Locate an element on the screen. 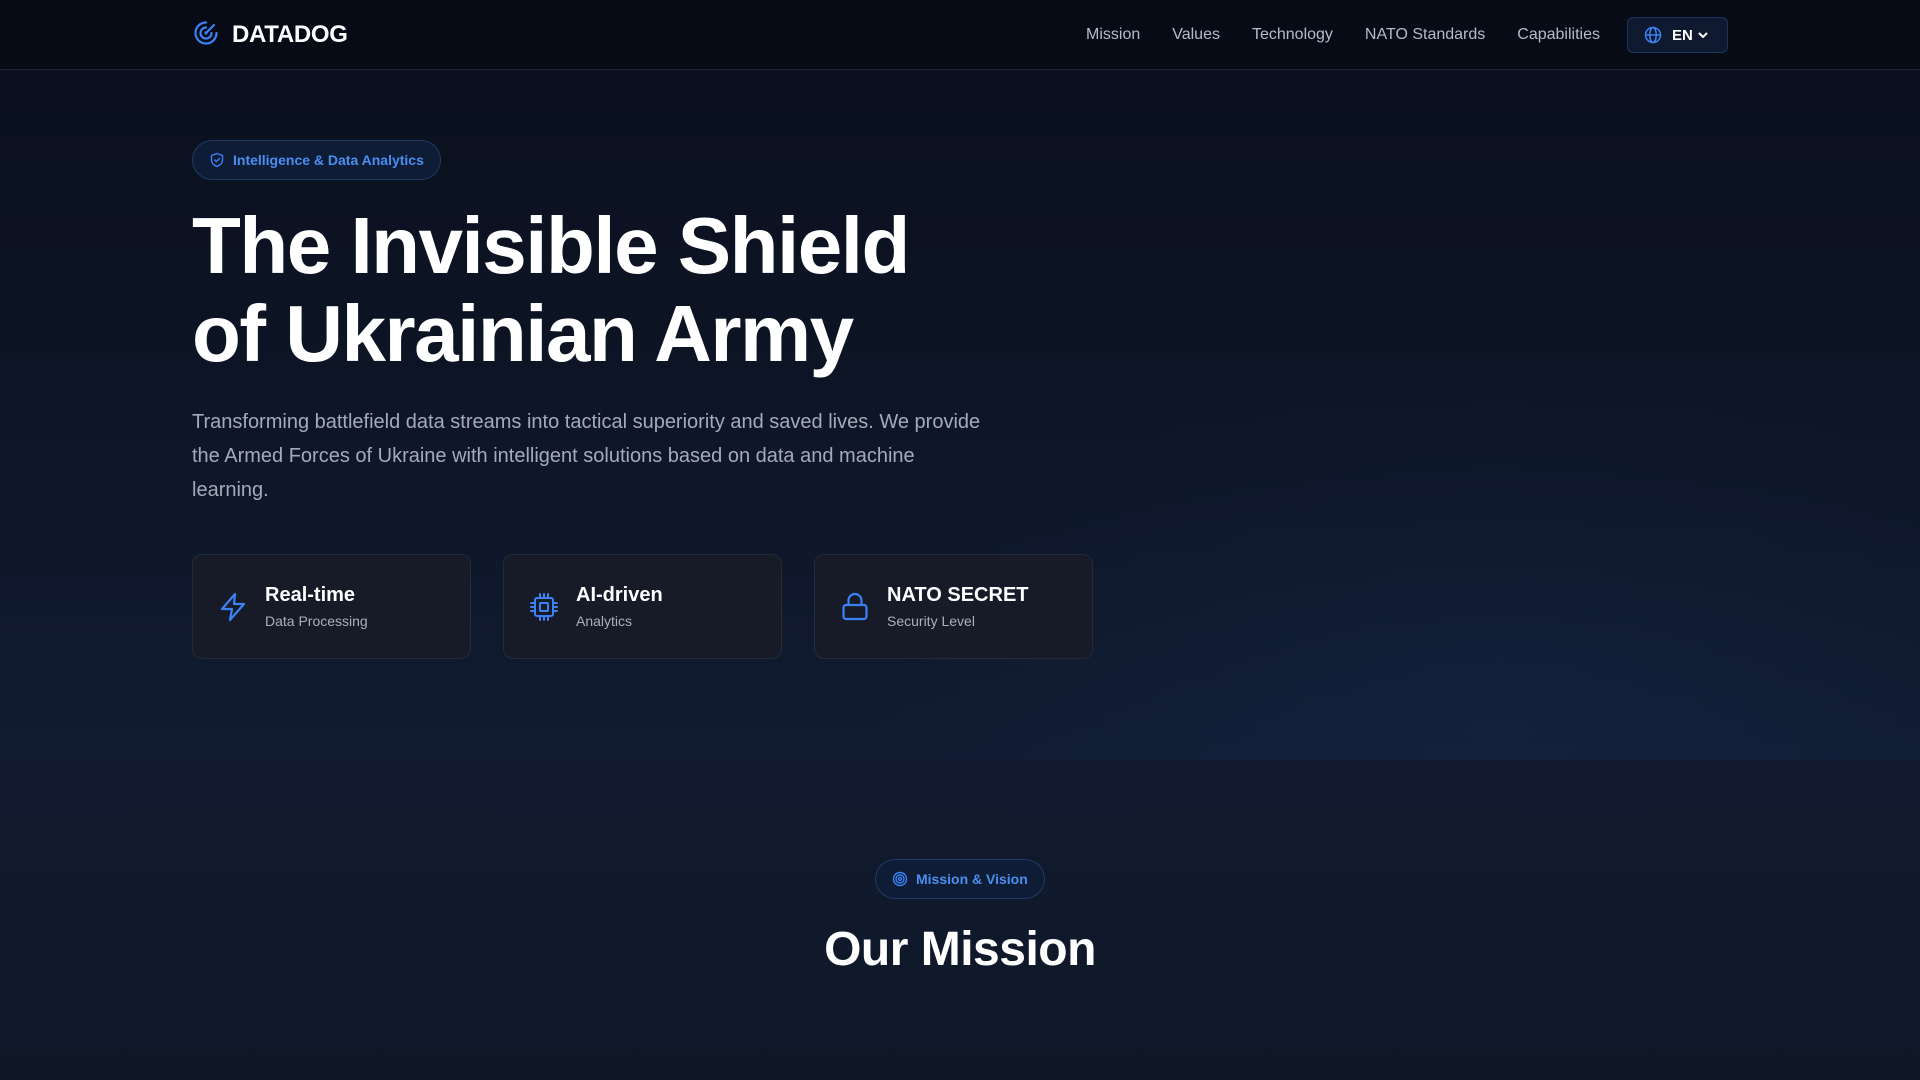 This screenshot has width=1920, height=1080. nav-link-nato-standards: NATO Standards is located at coordinates (1425, 35).